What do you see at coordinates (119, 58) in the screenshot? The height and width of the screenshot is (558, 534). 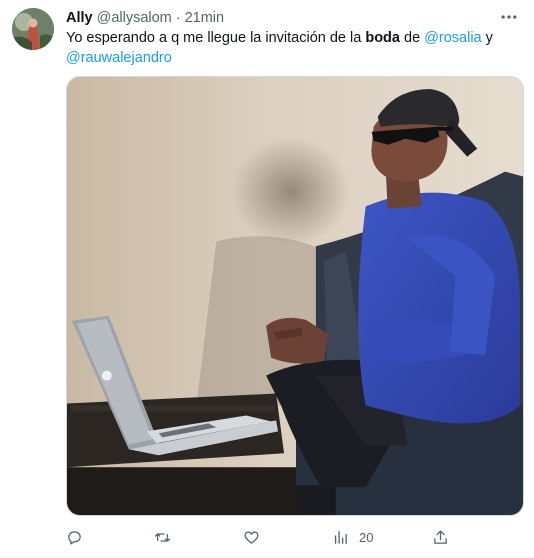 I see `mention-rauwalejandro: @rauwalejandro` at bounding box center [119, 58].